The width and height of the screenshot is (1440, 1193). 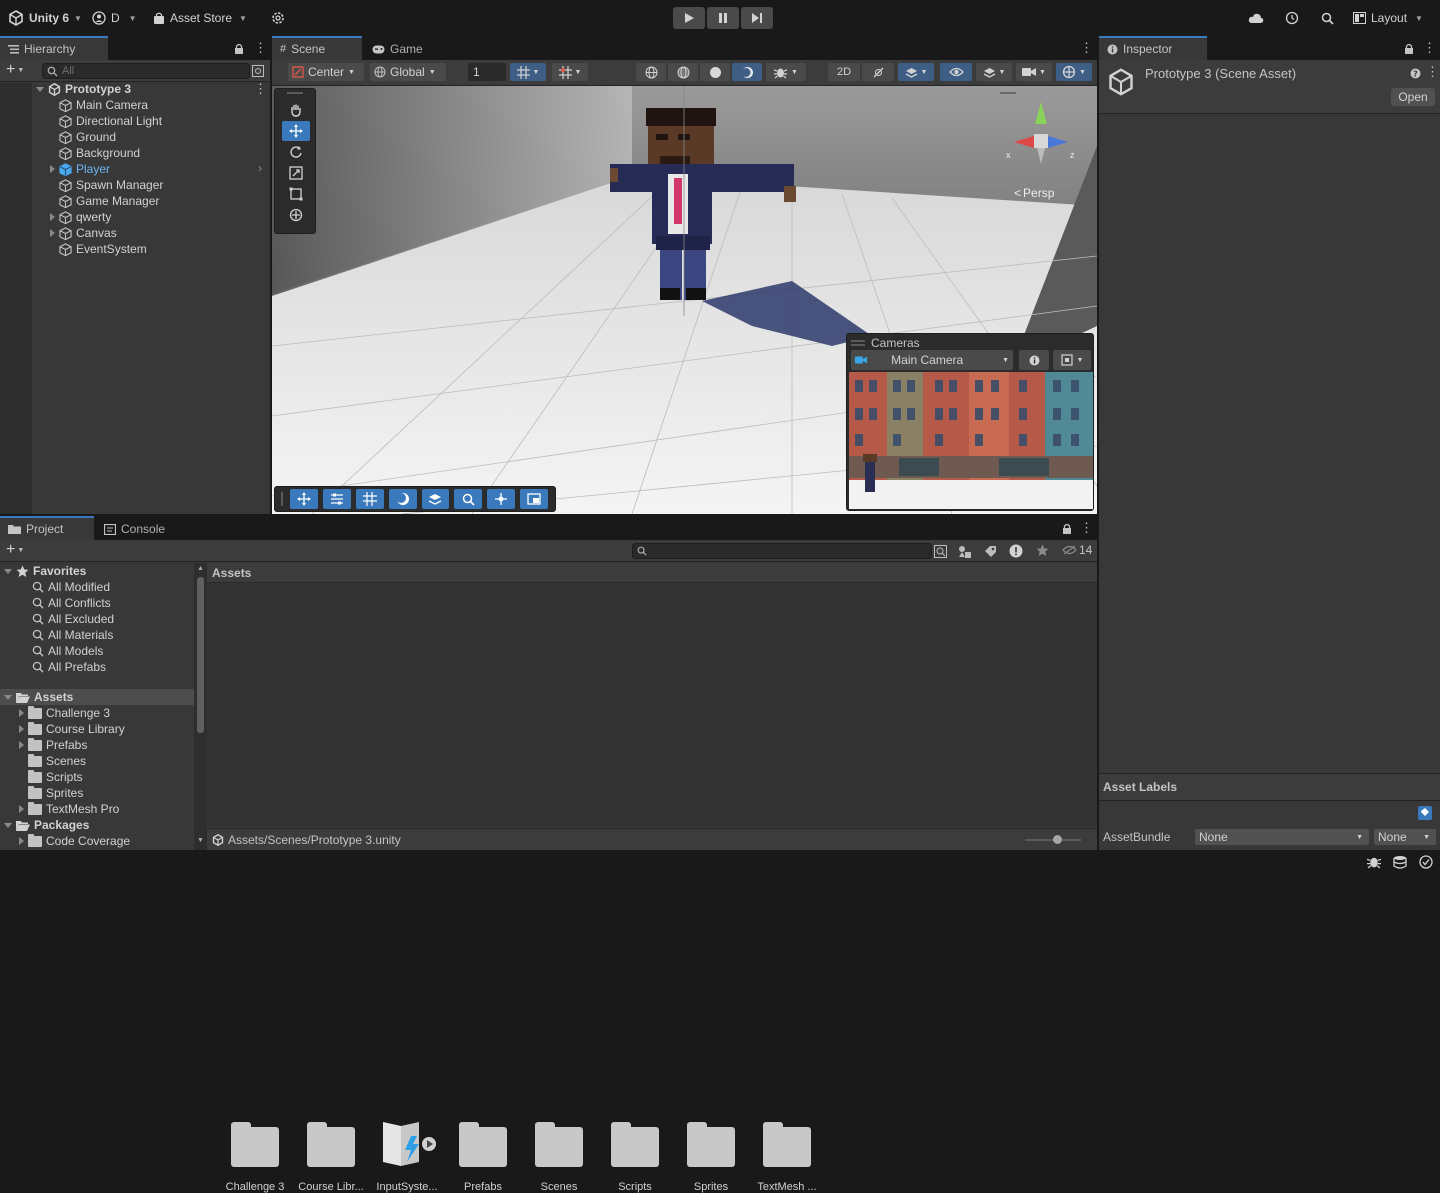 I want to click on assets-breadcrumb: Assets, so click(x=652, y=573).